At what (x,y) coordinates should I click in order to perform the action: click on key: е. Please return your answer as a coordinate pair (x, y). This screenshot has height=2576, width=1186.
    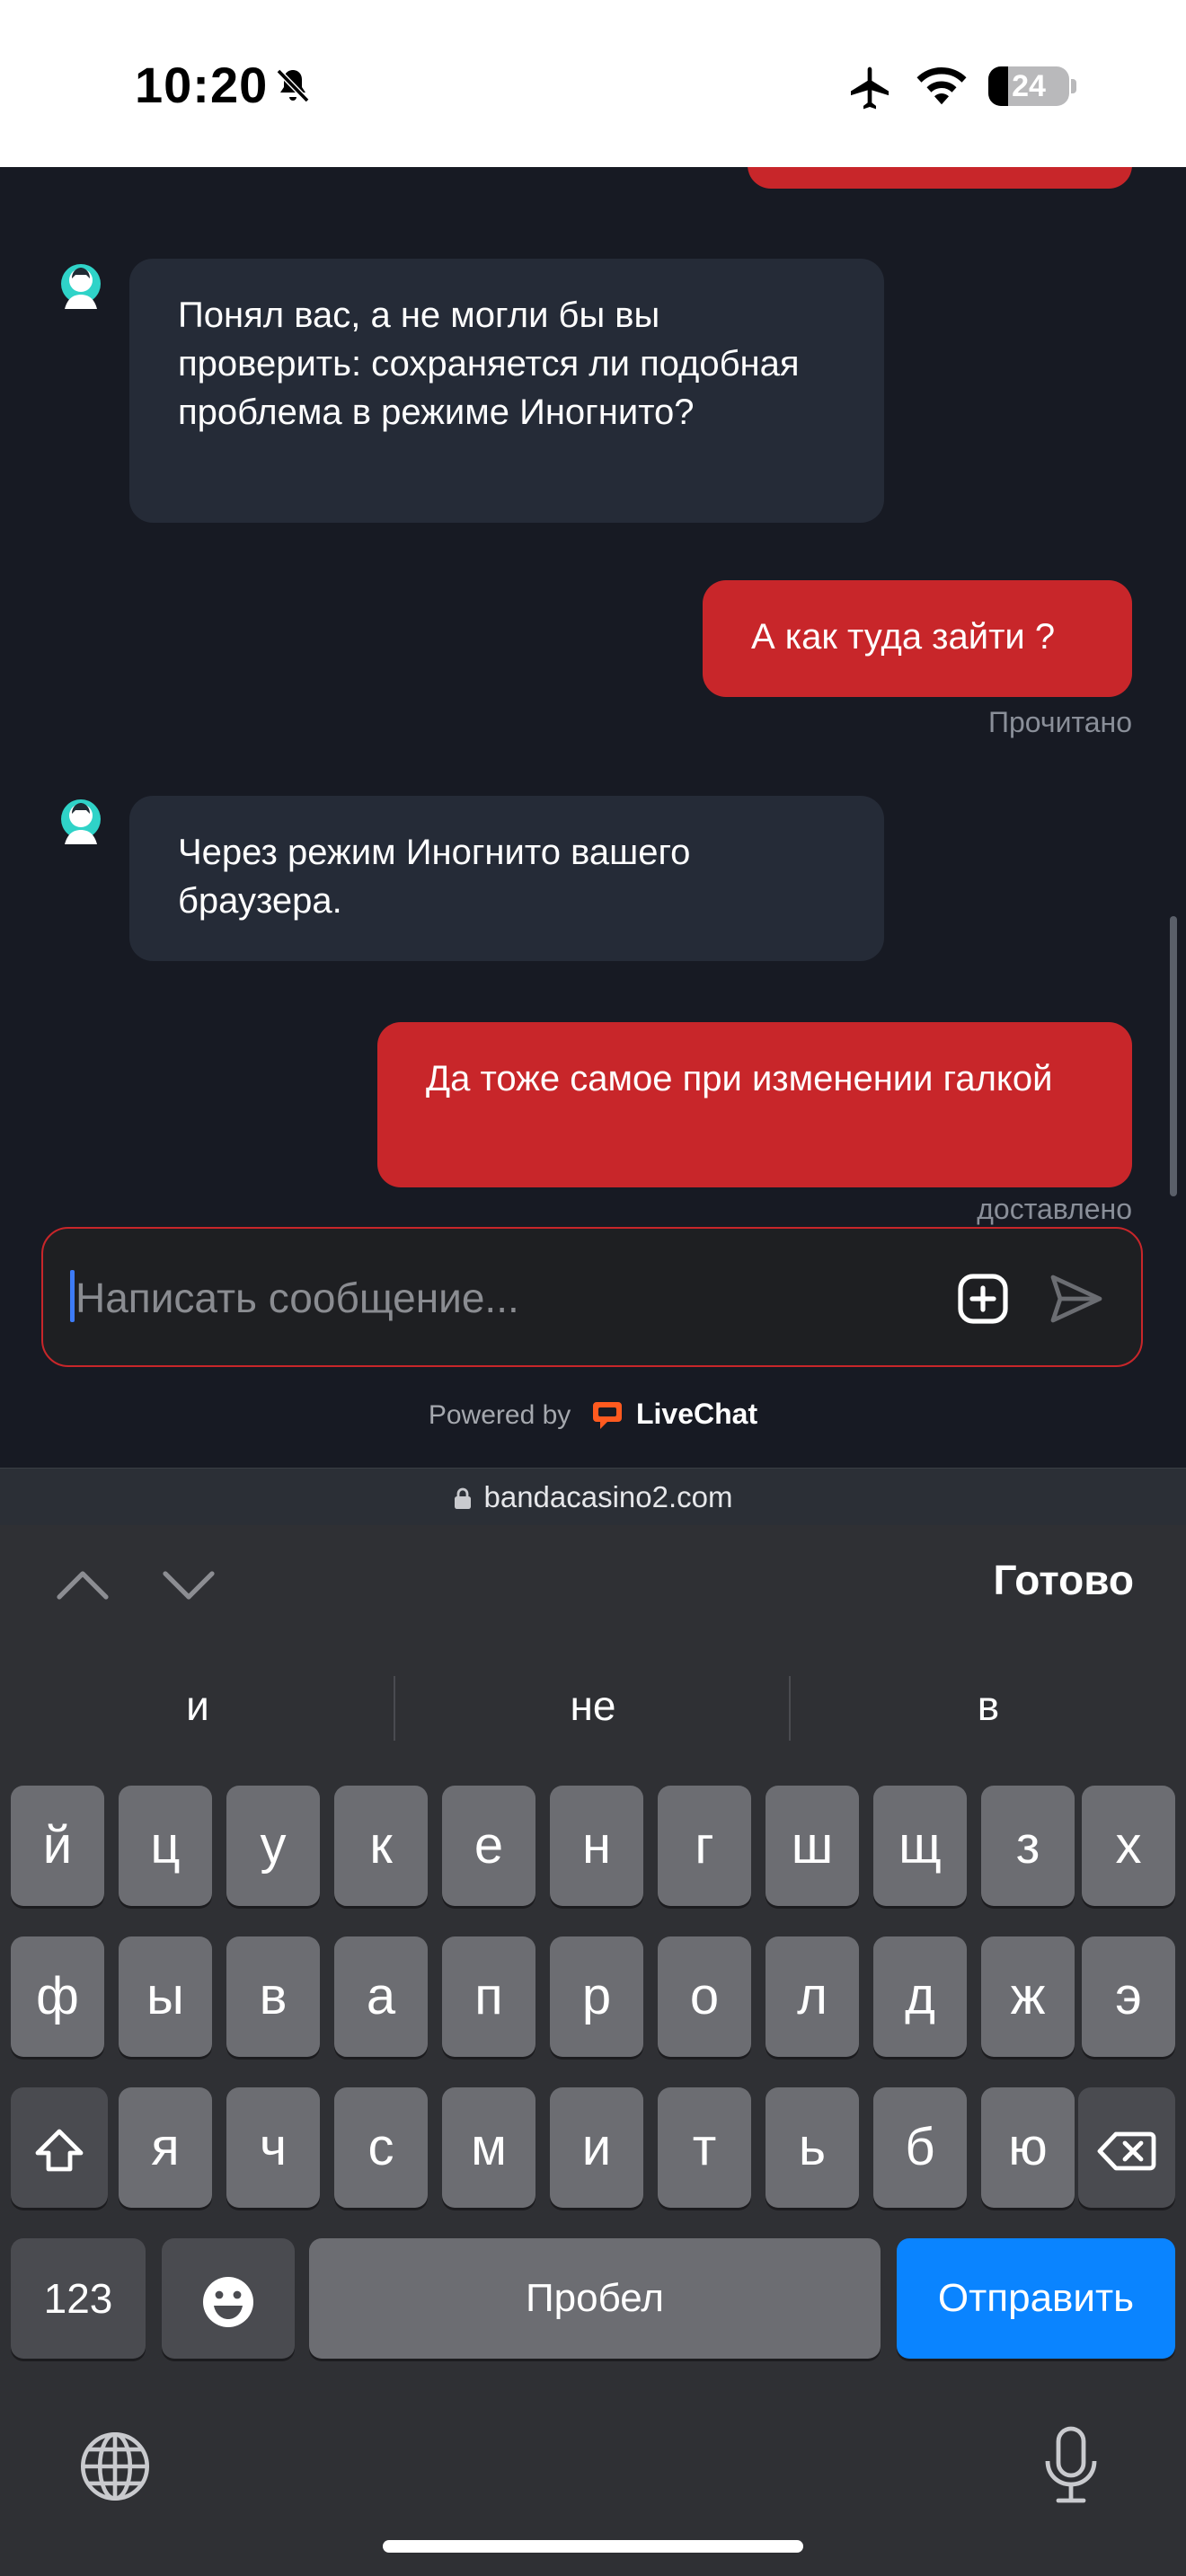
    Looking at the image, I should click on (489, 1846).